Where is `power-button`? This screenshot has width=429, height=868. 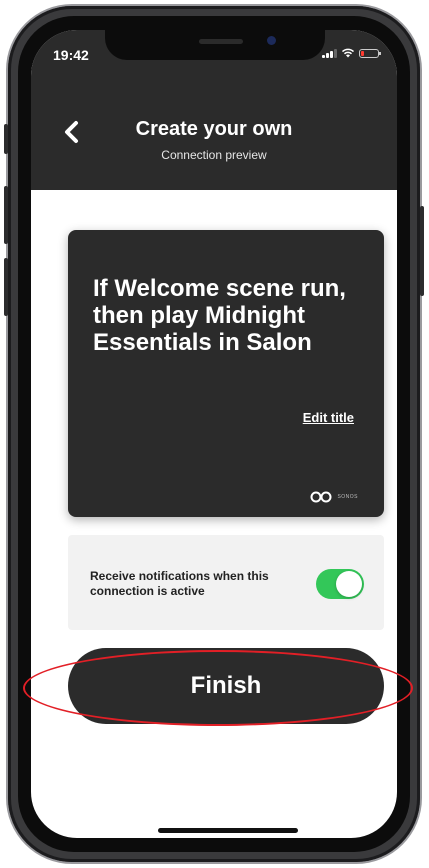 power-button is located at coordinates (422, 251).